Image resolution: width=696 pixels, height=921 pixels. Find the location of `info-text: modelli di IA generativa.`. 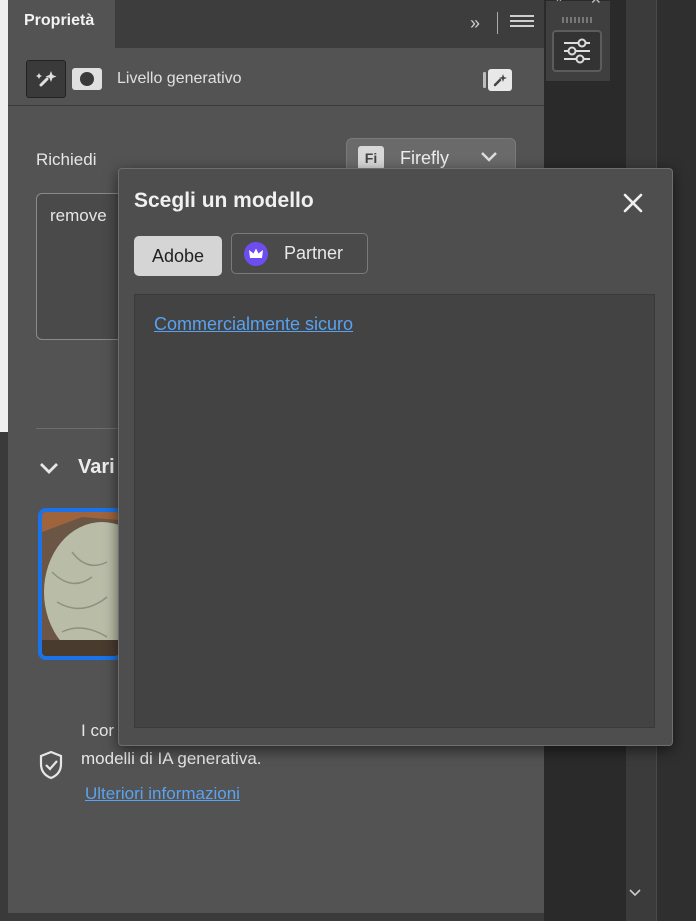

info-text: modelli di IA generativa. is located at coordinates (171, 758).